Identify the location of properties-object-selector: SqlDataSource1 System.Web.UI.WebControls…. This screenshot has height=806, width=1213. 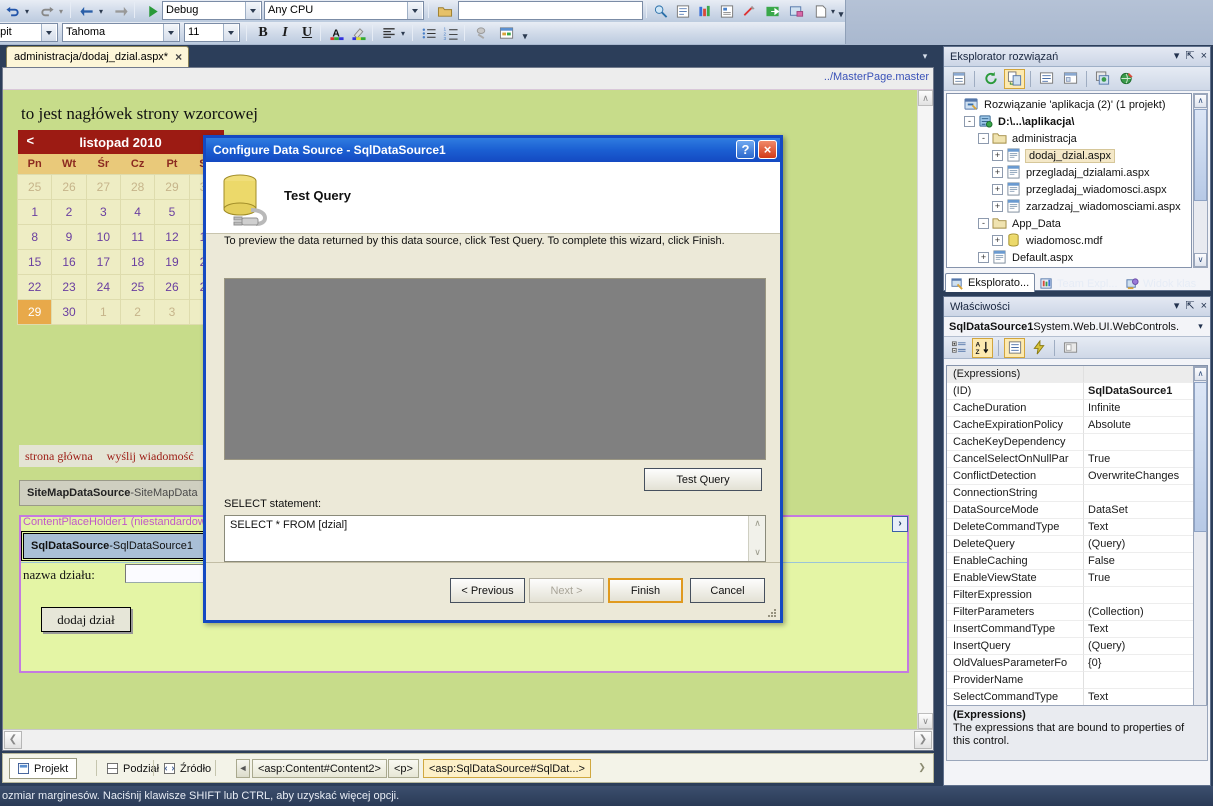
(1077, 327).